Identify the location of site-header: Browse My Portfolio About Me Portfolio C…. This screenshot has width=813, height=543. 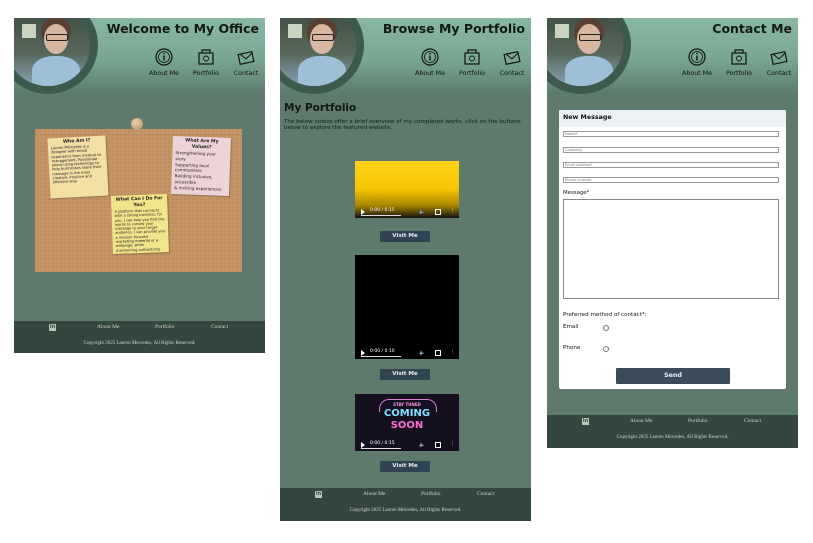
(405, 56).